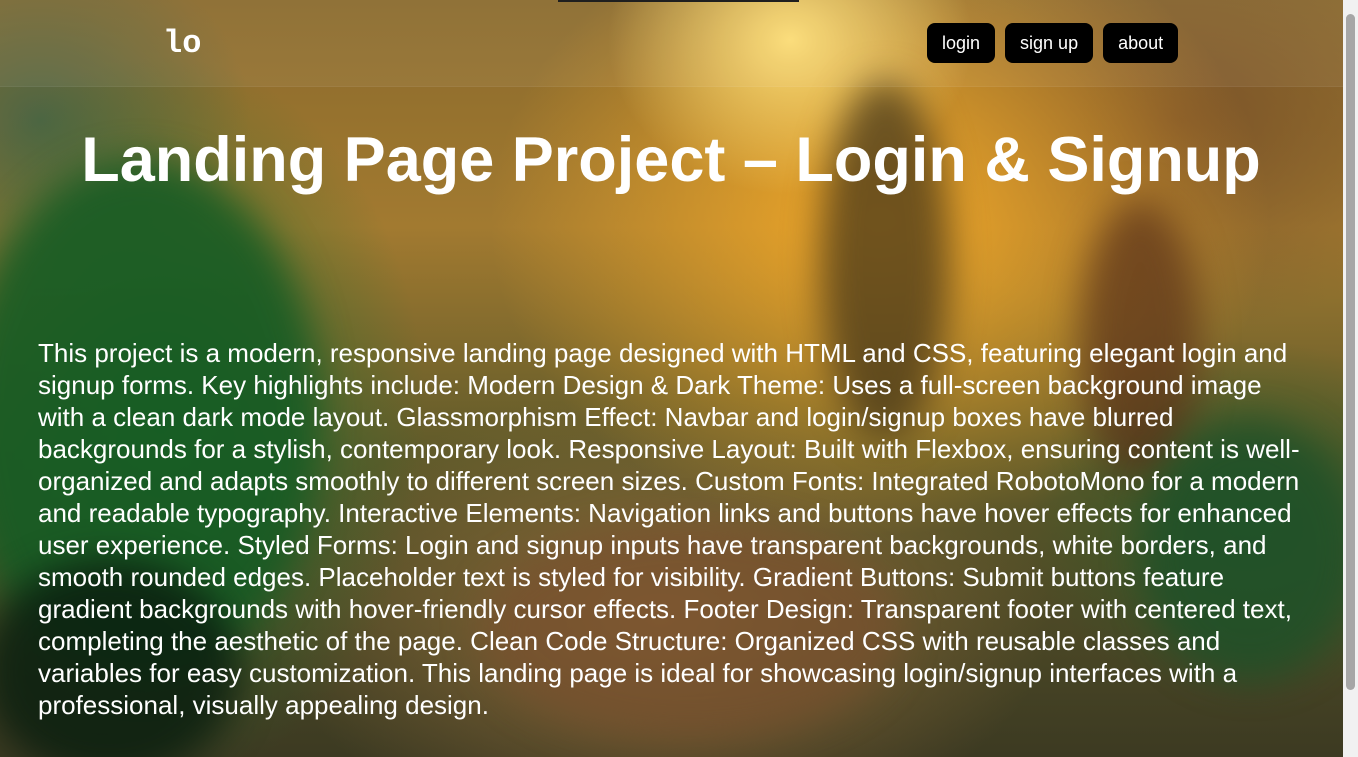  I want to click on sign-up-button: sign up, so click(1049, 43).